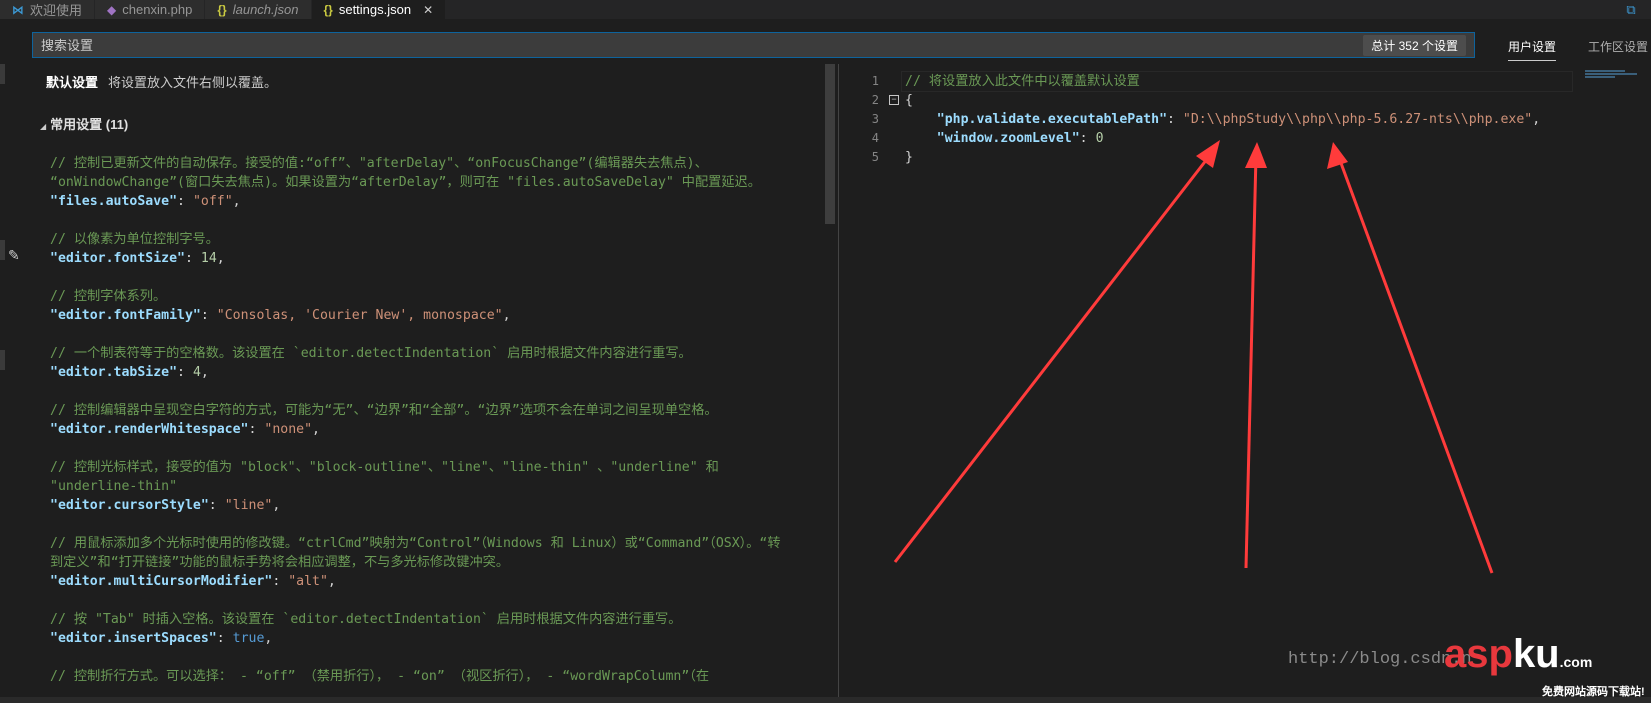 The width and height of the screenshot is (1651, 703). I want to click on tab-label: launch.json, so click(265, 9).